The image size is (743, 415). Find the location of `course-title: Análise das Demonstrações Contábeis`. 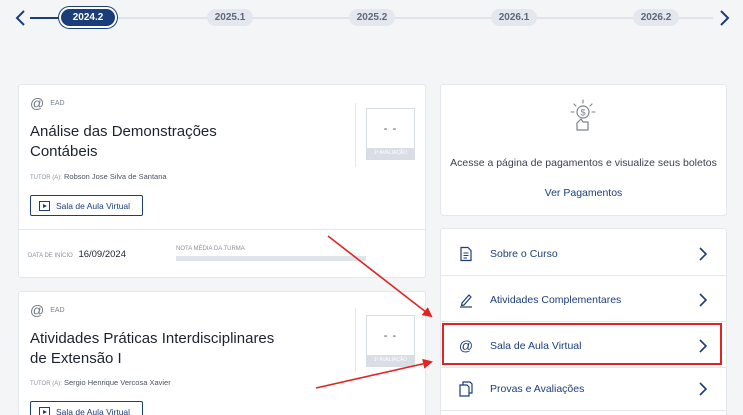

course-title: Análise das Demonstrações Contábeis is located at coordinates (145, 142).